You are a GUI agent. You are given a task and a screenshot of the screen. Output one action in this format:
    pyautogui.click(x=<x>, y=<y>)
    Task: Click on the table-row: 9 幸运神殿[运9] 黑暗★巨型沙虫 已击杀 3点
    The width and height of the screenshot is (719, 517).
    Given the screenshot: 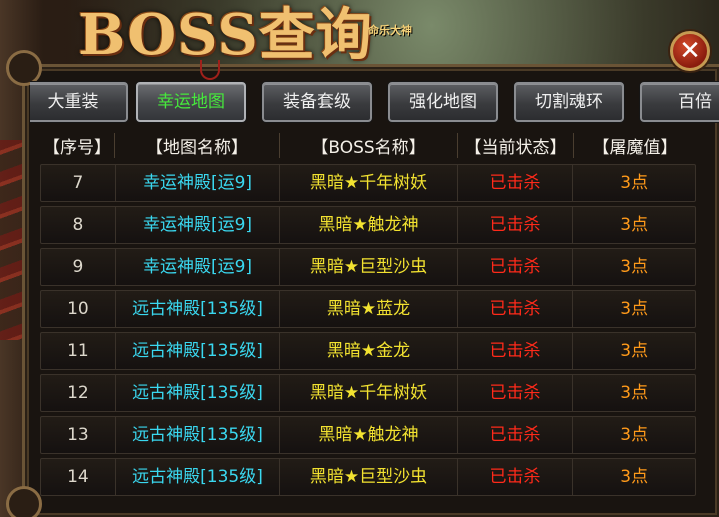 What is the action you would take?
    pyautogui.click(x=368, y=267)
    